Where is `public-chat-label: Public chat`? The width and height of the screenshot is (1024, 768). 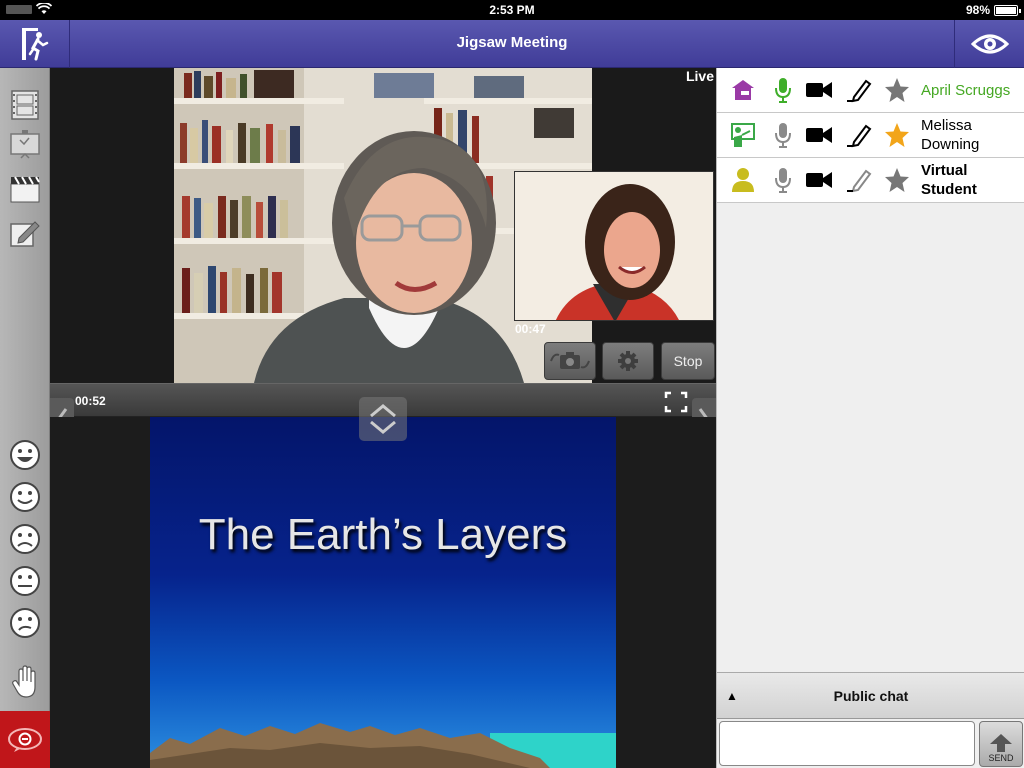
public-chat-label: Public chat is located at coordinates (871, 696).